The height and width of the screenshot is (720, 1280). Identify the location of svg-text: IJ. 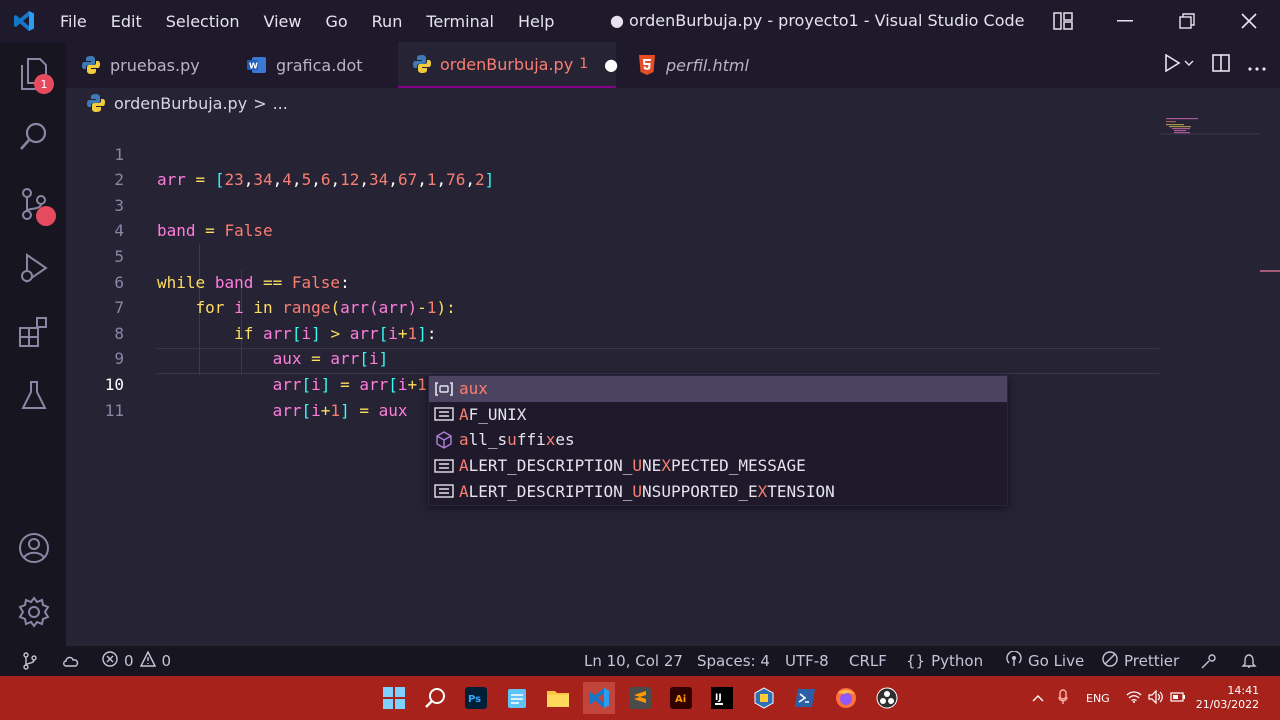
(718, 698).